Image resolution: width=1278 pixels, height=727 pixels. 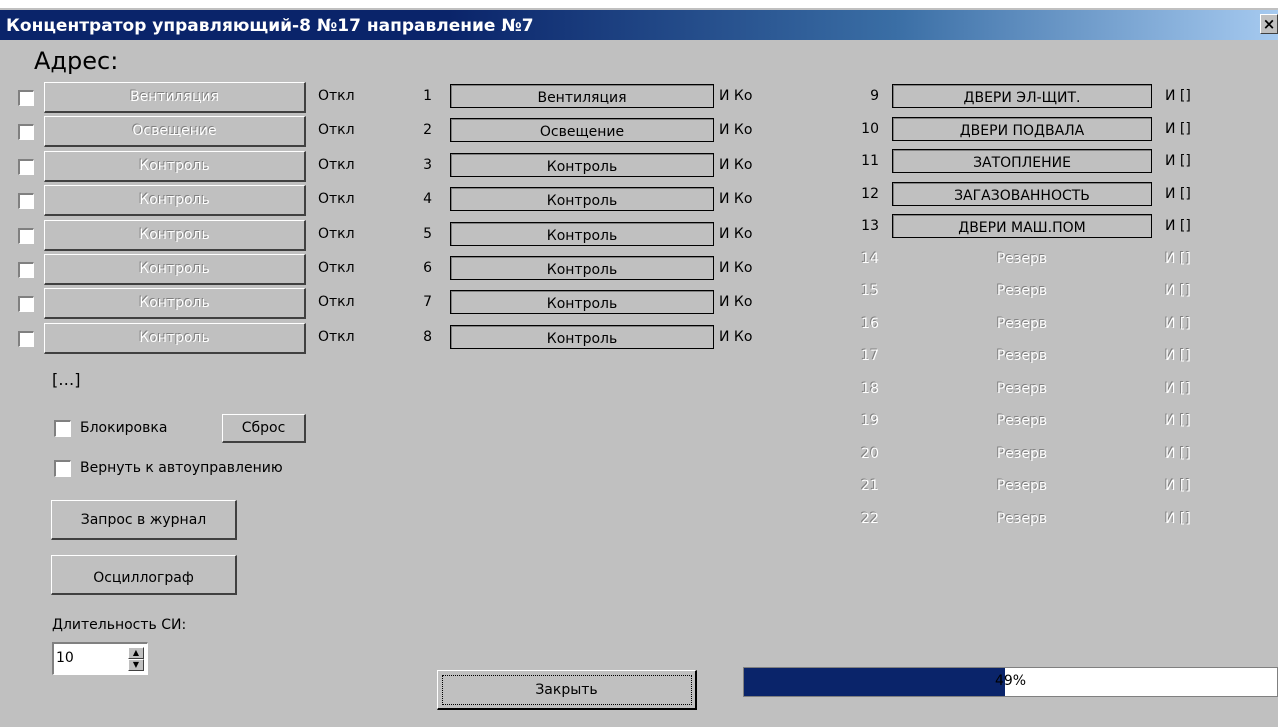 I want to click on channel-name-box: ЗАТОПЛЕНИЕ, so click(x=1022, y=161).